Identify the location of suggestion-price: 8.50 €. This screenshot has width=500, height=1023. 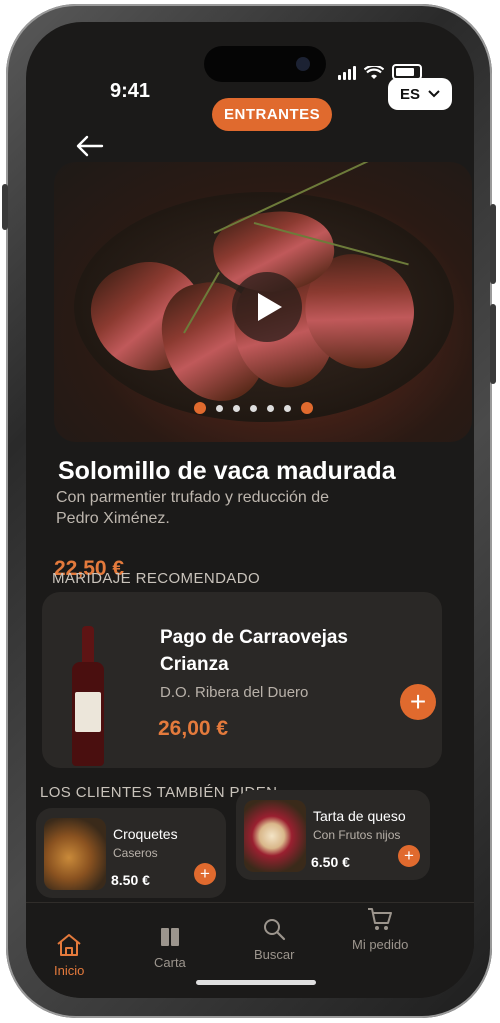
(130, 880).